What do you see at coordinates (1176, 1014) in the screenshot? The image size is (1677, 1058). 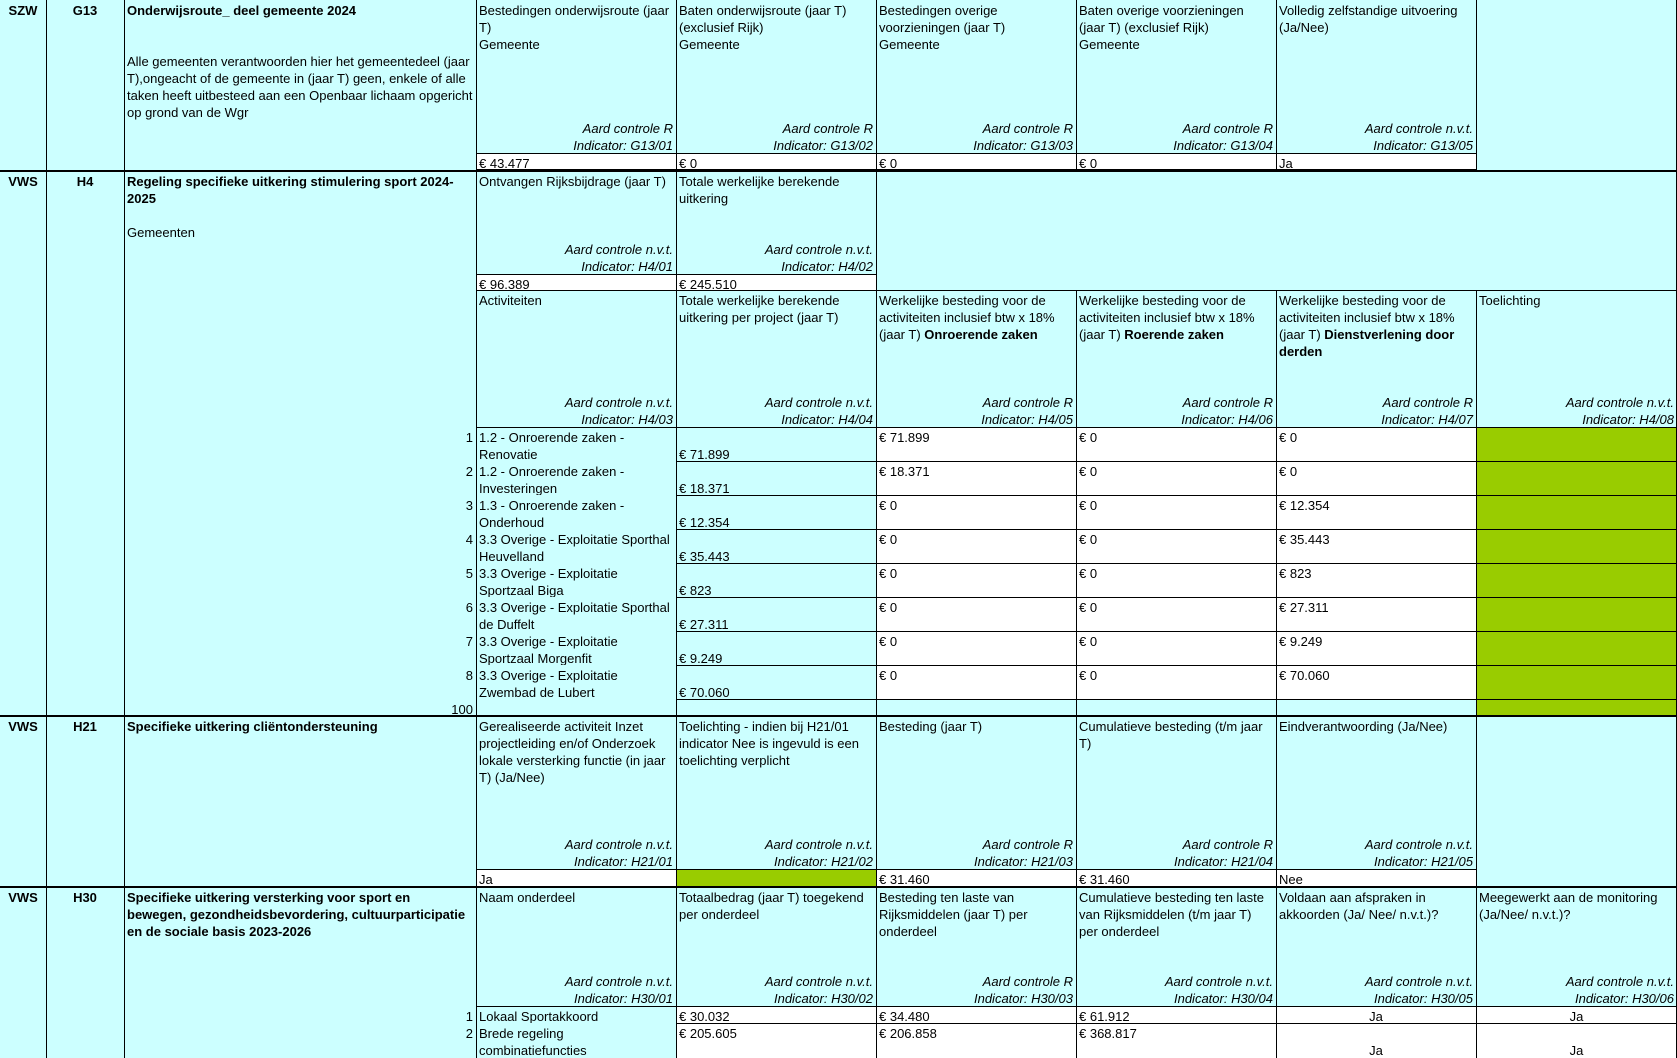 I see `input-value: € 61.912` at bounding box center [1176, 1014].